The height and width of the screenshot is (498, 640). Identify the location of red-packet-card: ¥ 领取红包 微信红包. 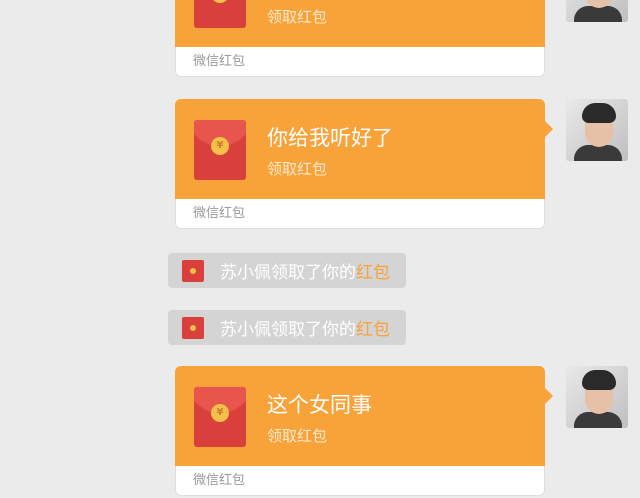
(360, 38).